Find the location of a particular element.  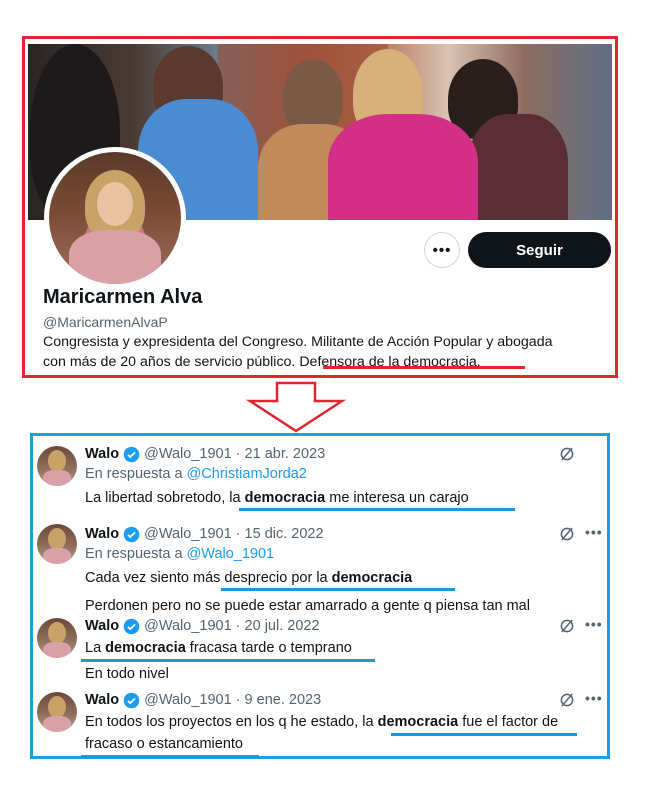

reply-context: En respuesta a @ChristiamJorda2 is located at coordinates (196, 474).